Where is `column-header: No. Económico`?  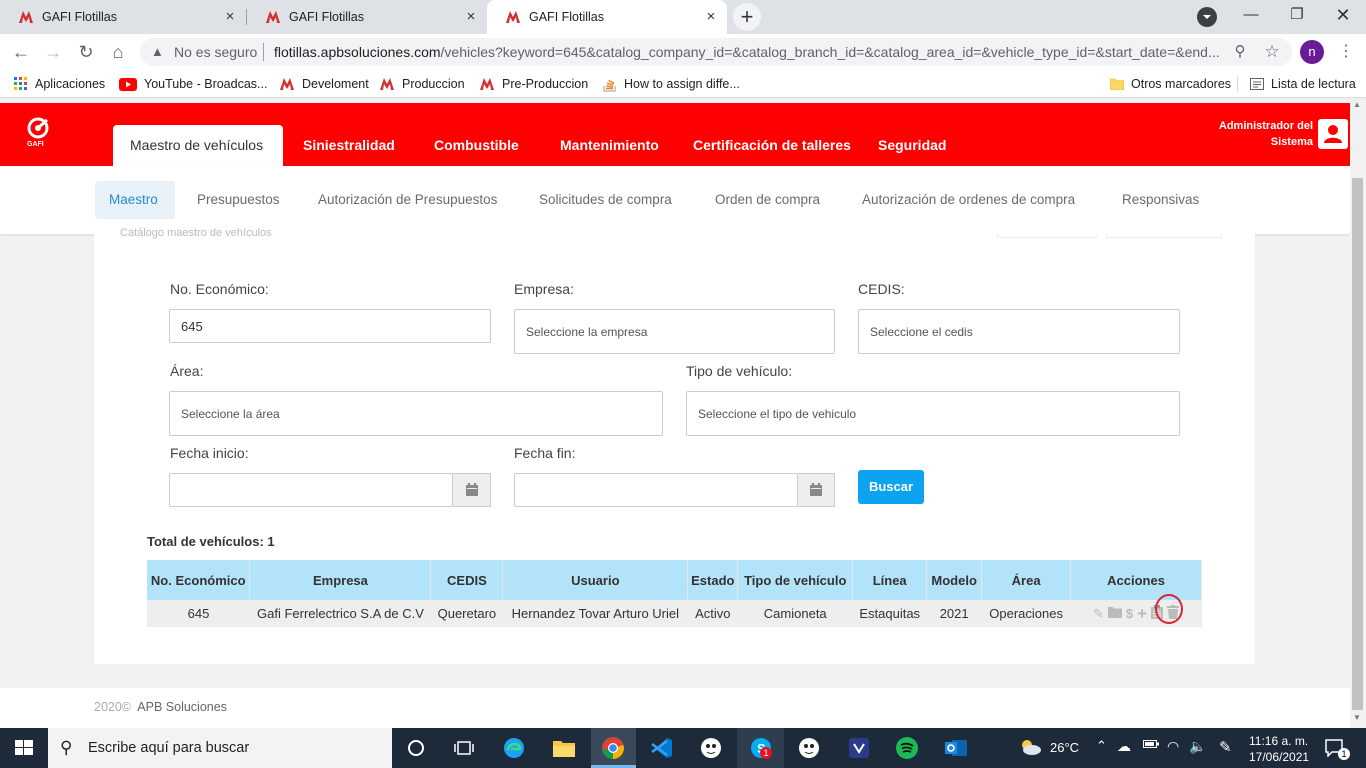 column-header: No. Económico is located at coordinates (199, 580).